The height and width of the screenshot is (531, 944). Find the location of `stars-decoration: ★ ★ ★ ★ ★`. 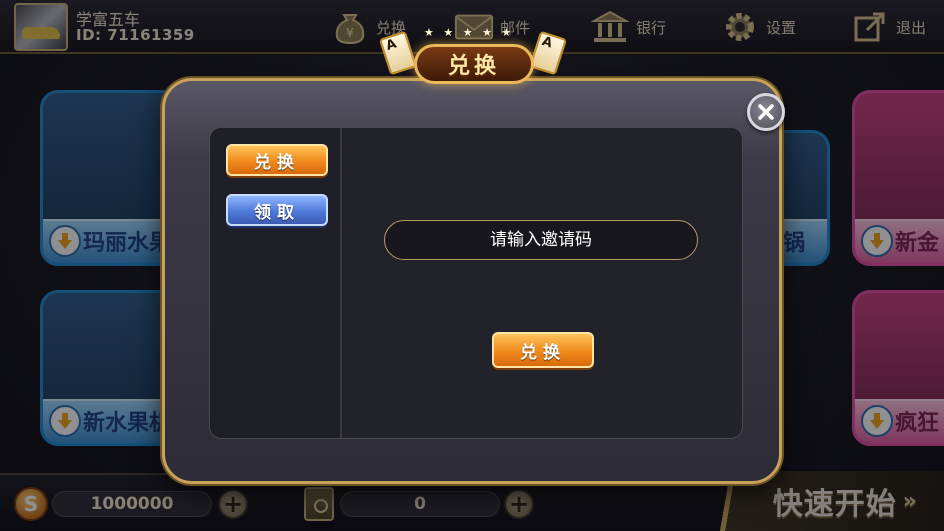

stars-decoration: ★ ★ ★ ★ ★ is located at coordinates (469, 32).